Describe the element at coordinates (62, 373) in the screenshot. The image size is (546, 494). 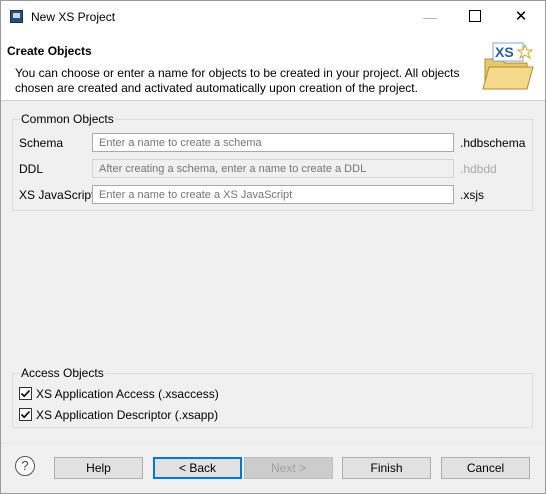
I see `access-objects-label: Access Objects` at that location.